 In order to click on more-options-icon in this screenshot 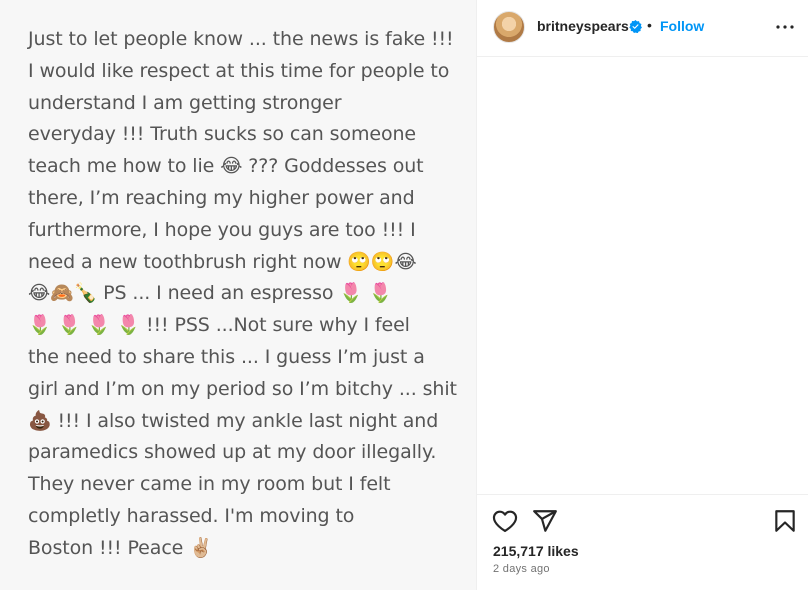, I will do `click(785, 27)`.